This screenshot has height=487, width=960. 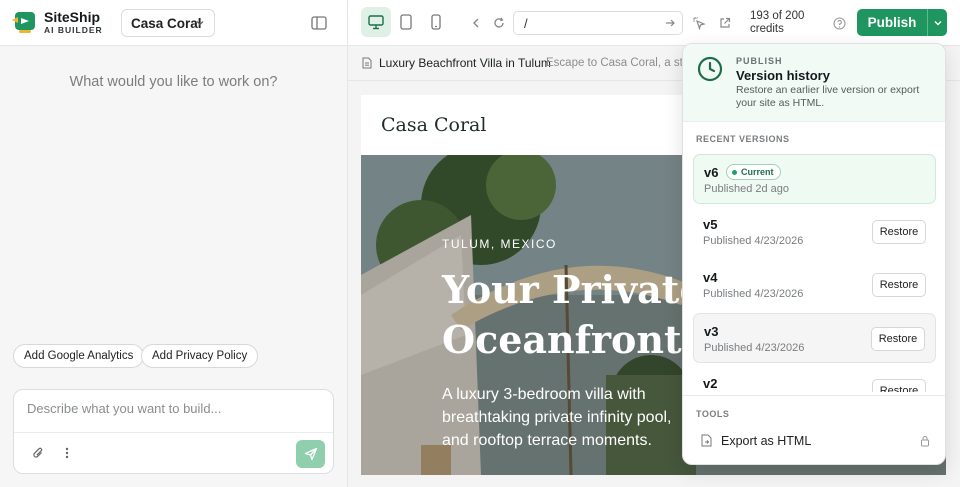 I want to click on tablet-icon, so click(x=406, y=22).